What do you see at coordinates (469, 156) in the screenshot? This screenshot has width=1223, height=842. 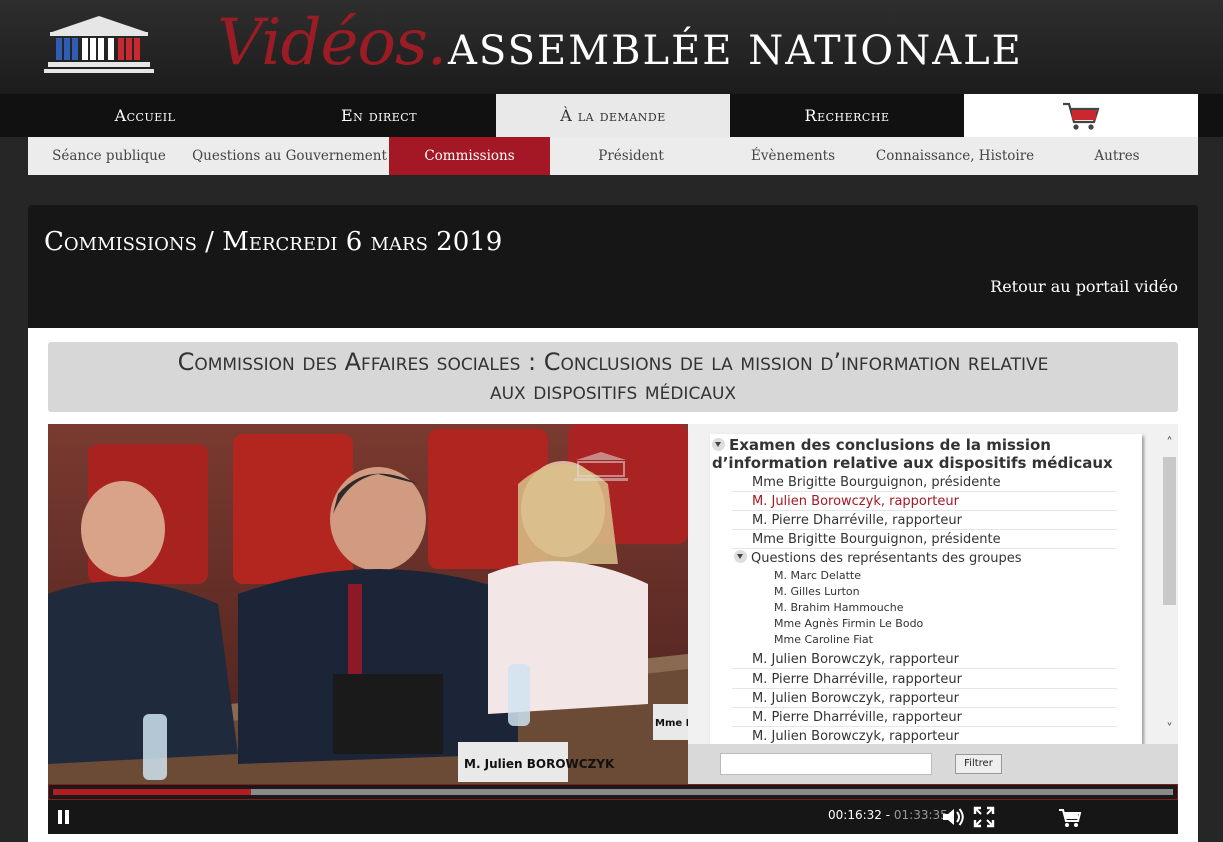 I see `subnav-commissions: Commissions` at bounding box center [469, 156].